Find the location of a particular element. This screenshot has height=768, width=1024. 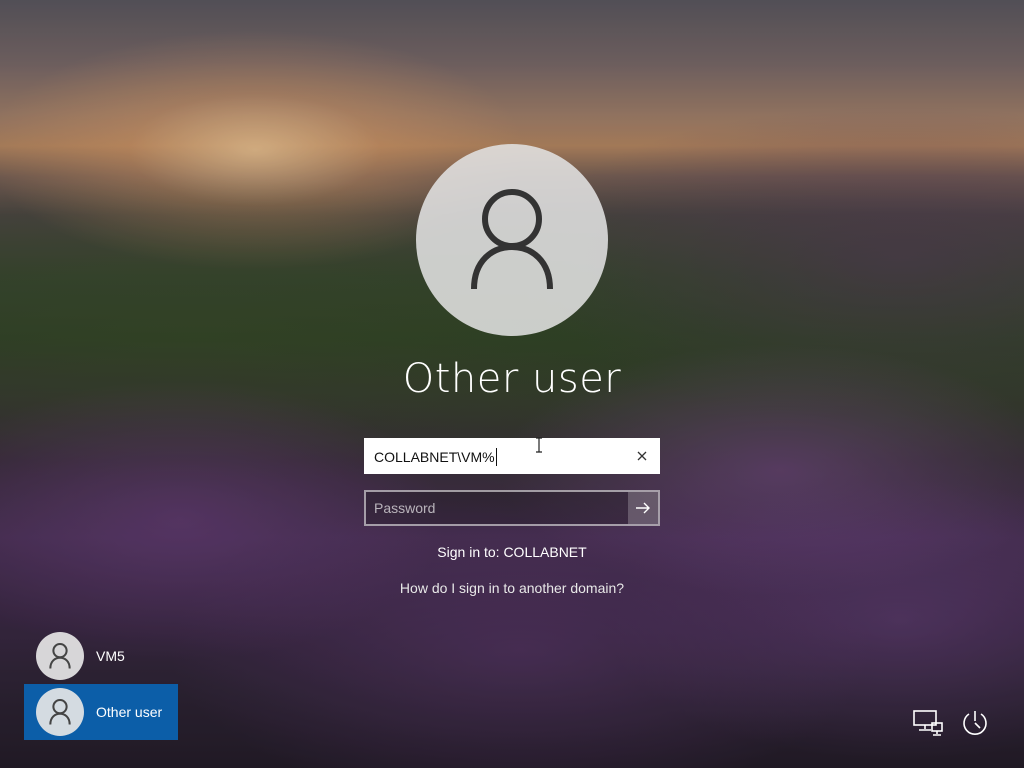

password-placeholder: Password is located at coordinates (405, 508).